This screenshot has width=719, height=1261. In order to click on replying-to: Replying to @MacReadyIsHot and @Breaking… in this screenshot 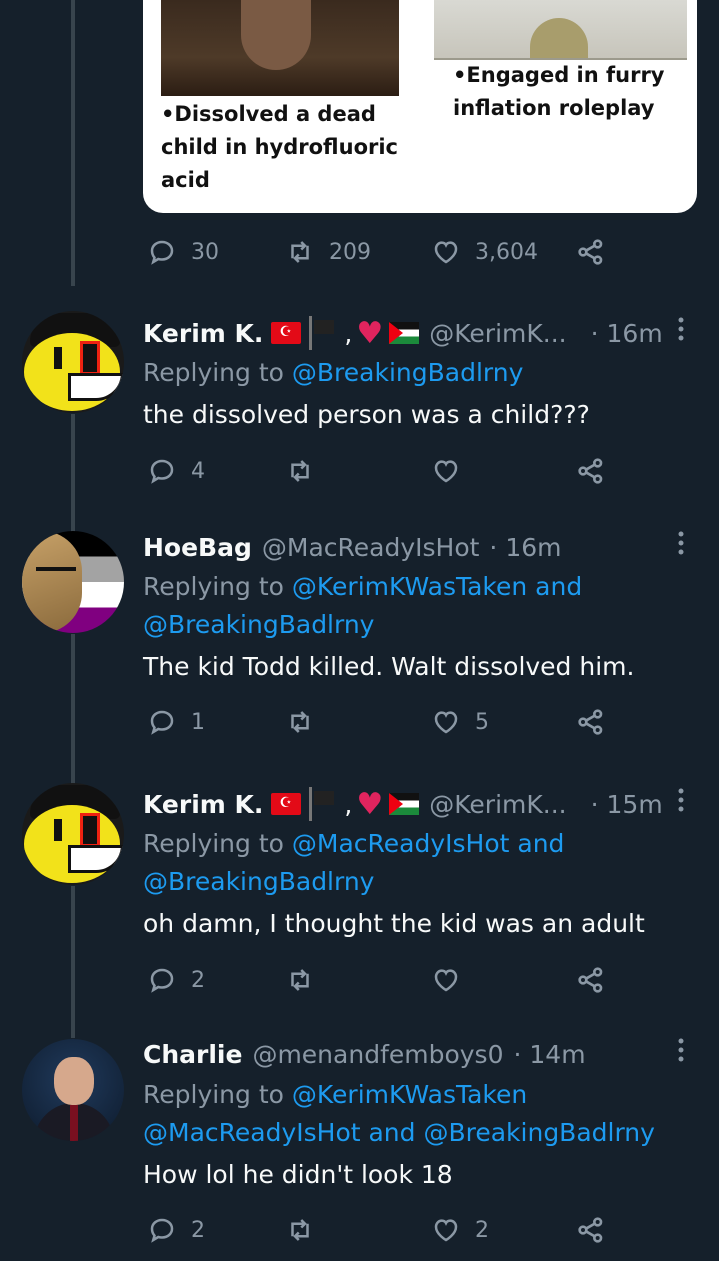, I will do `click(423, 863)`.